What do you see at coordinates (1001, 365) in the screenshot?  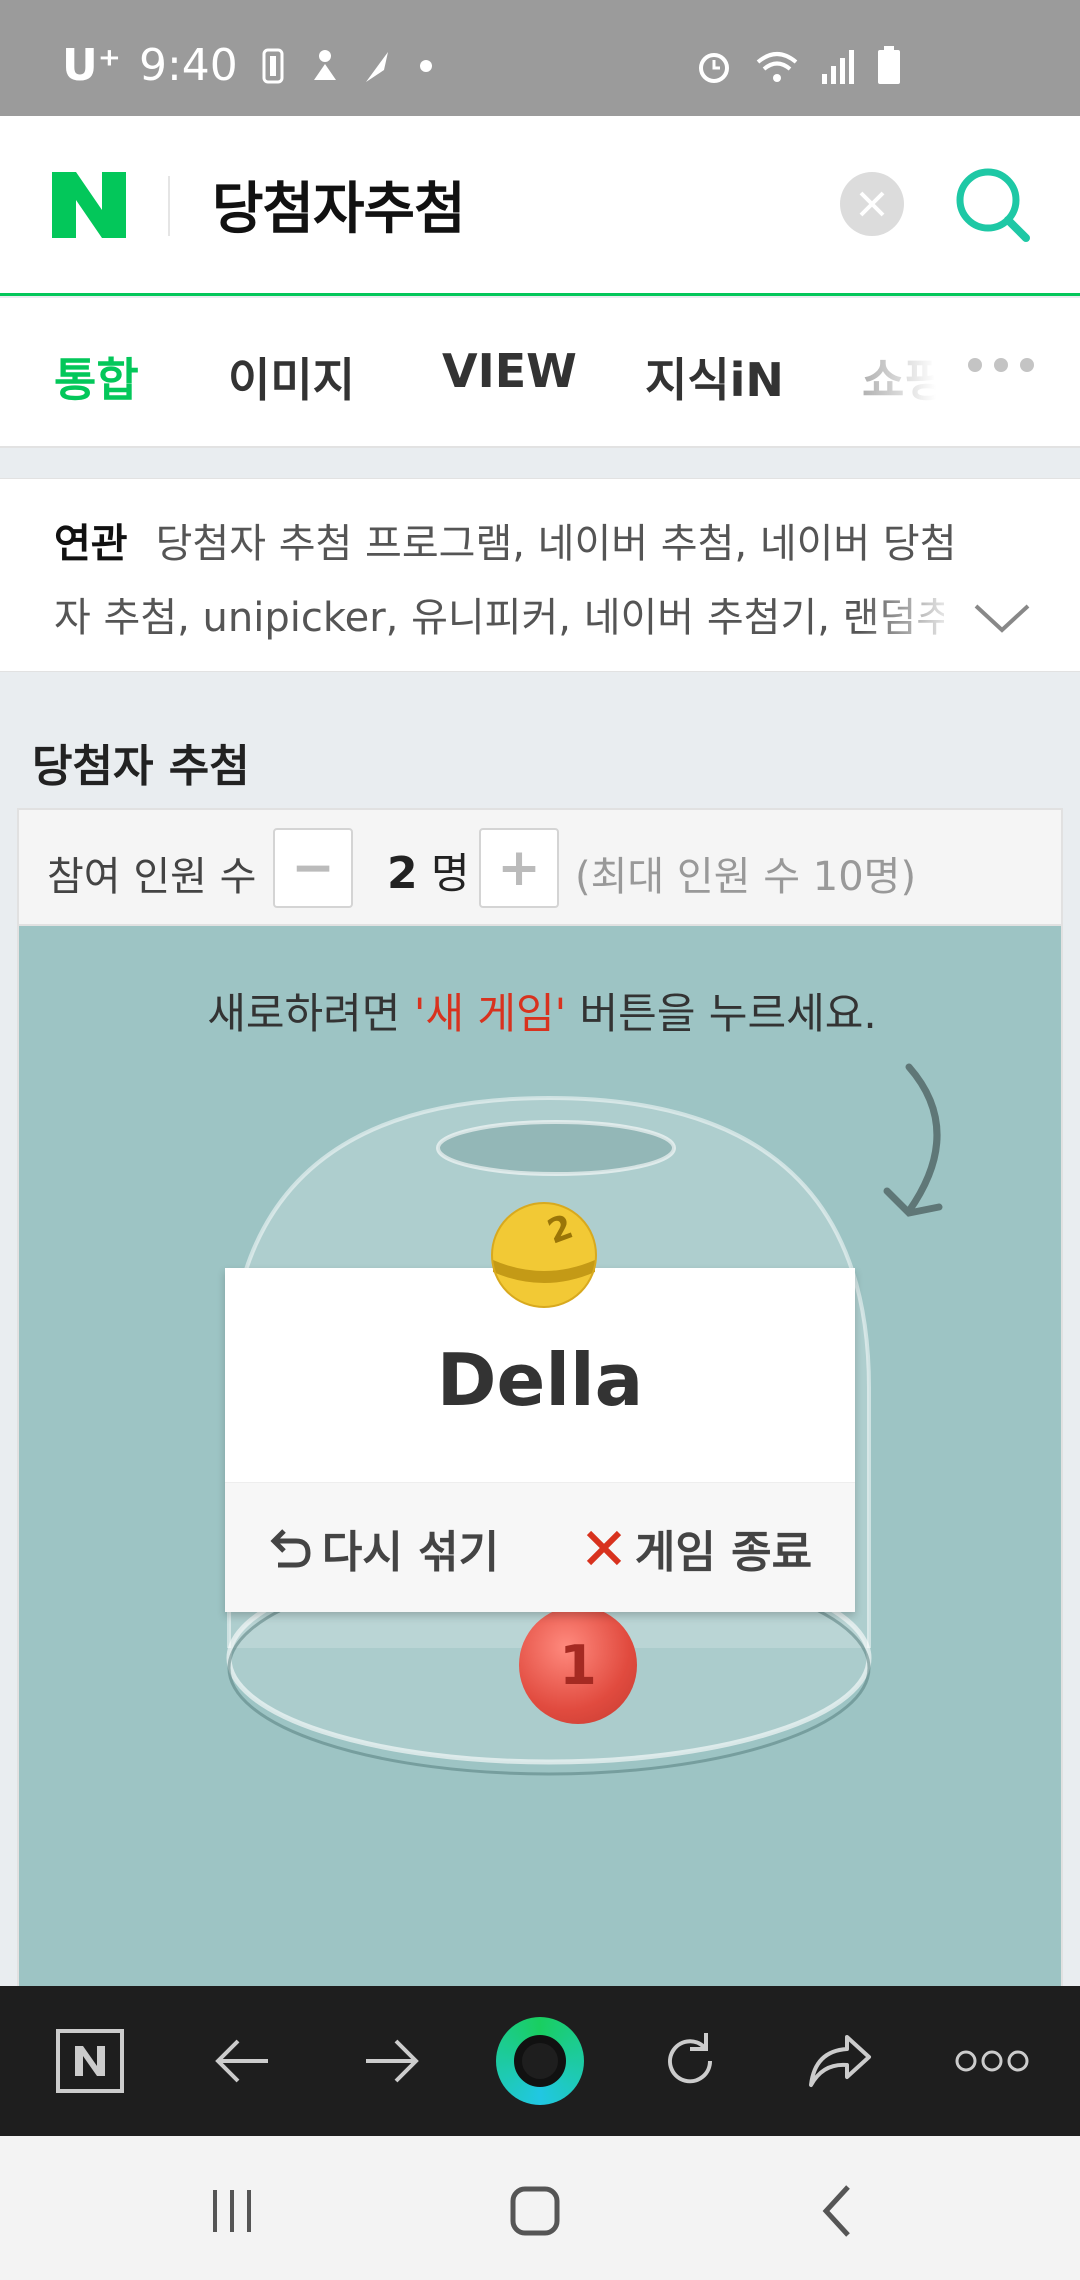 I see `more-tabs-button` at bounding box center [1001, 365].